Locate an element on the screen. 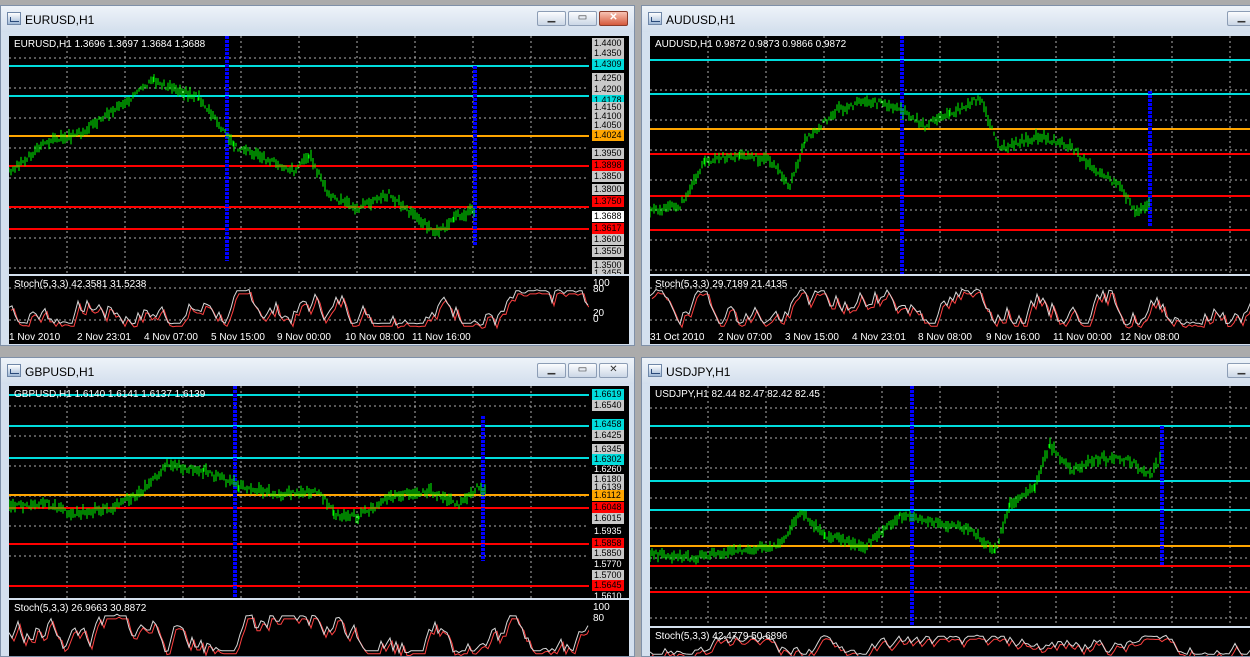 The width and height of the screenshot is (1250, 657). price-level-label: 1.5610 is located at coordinates (608, 594).